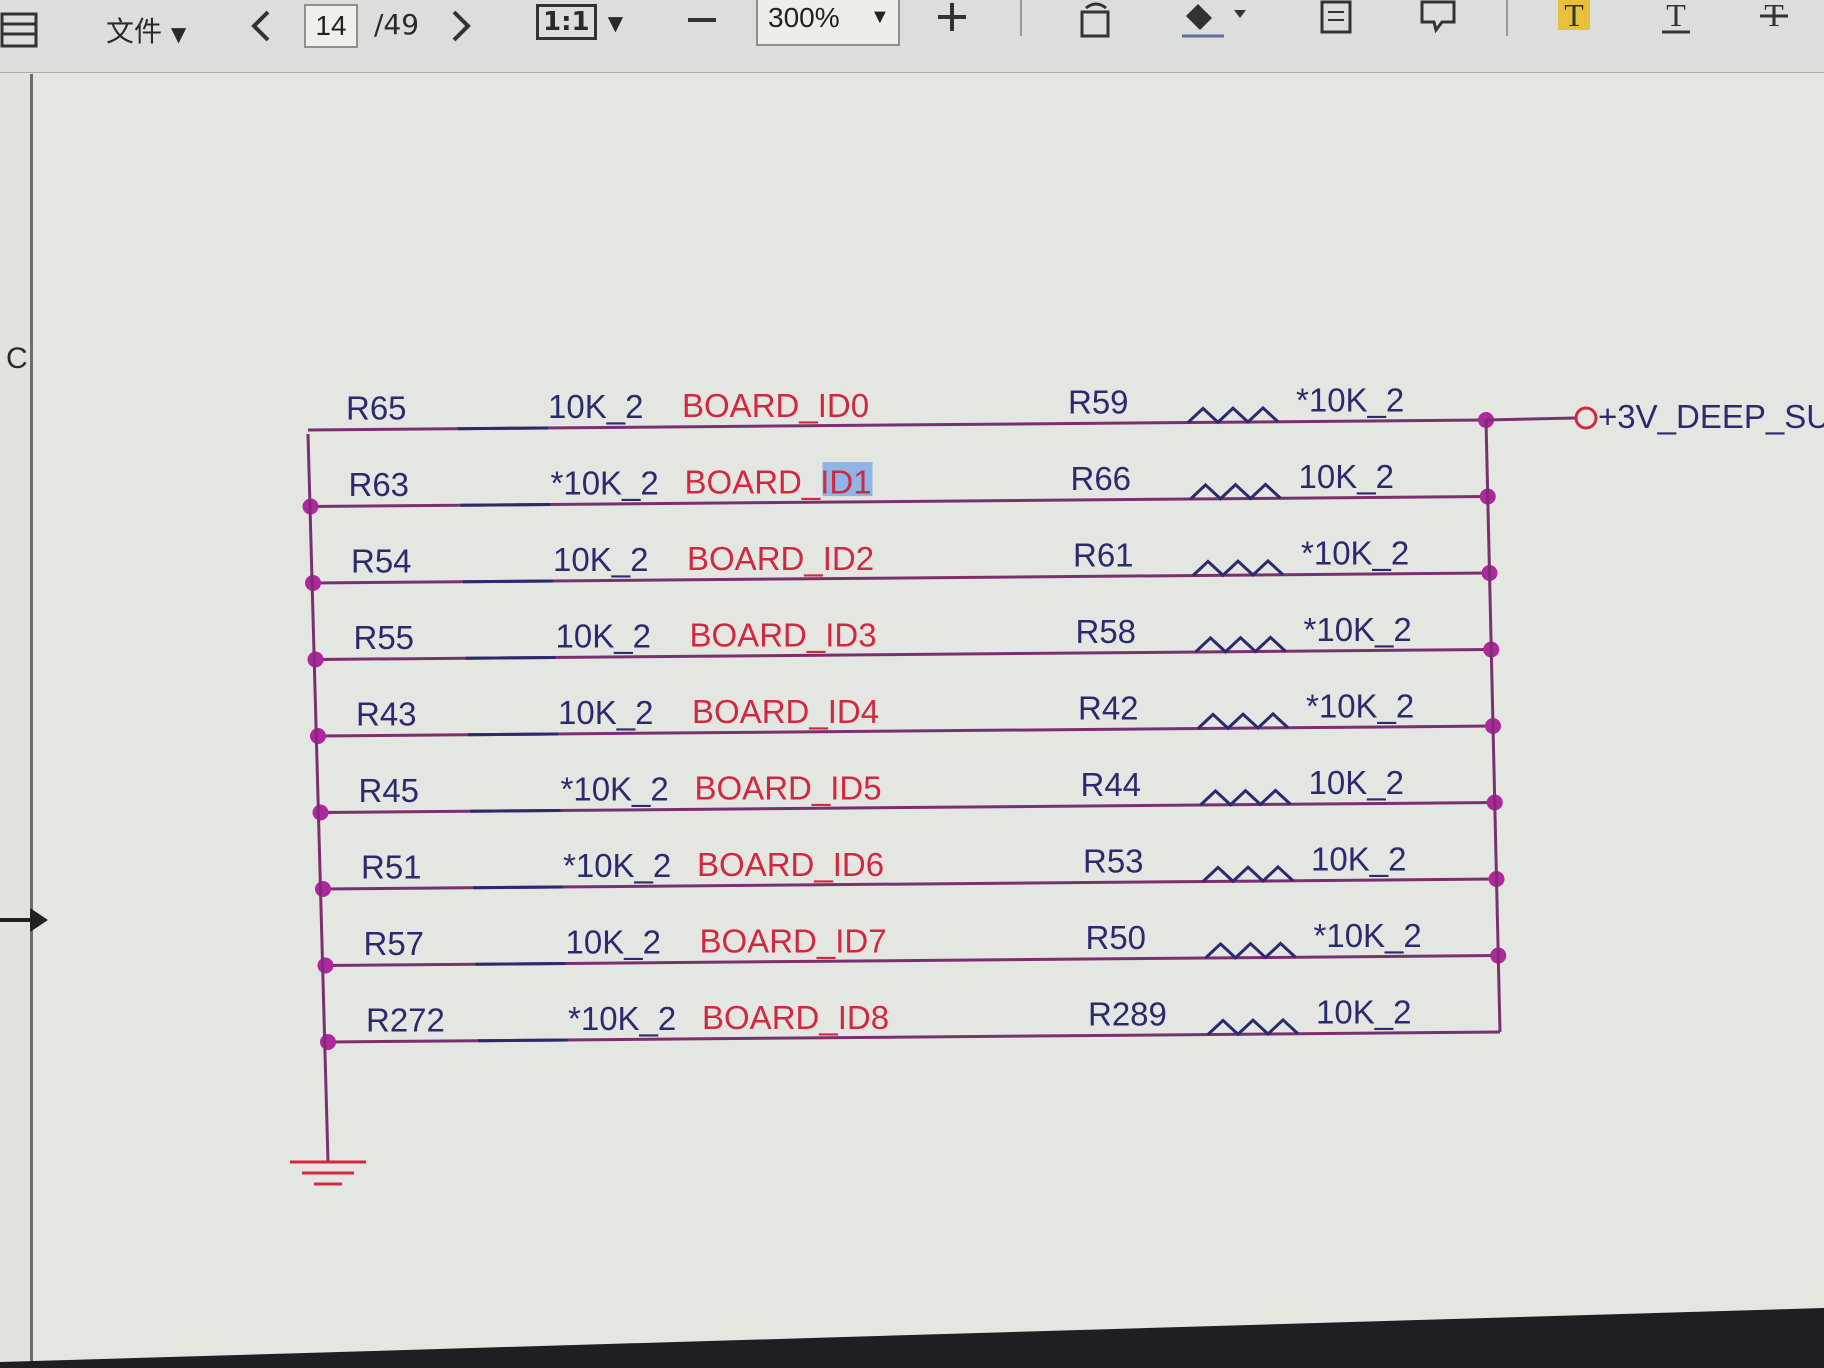 The height and width of the screenshot is (1368, 1824). I want to click on zoom-in-icon, so click(952, 18).